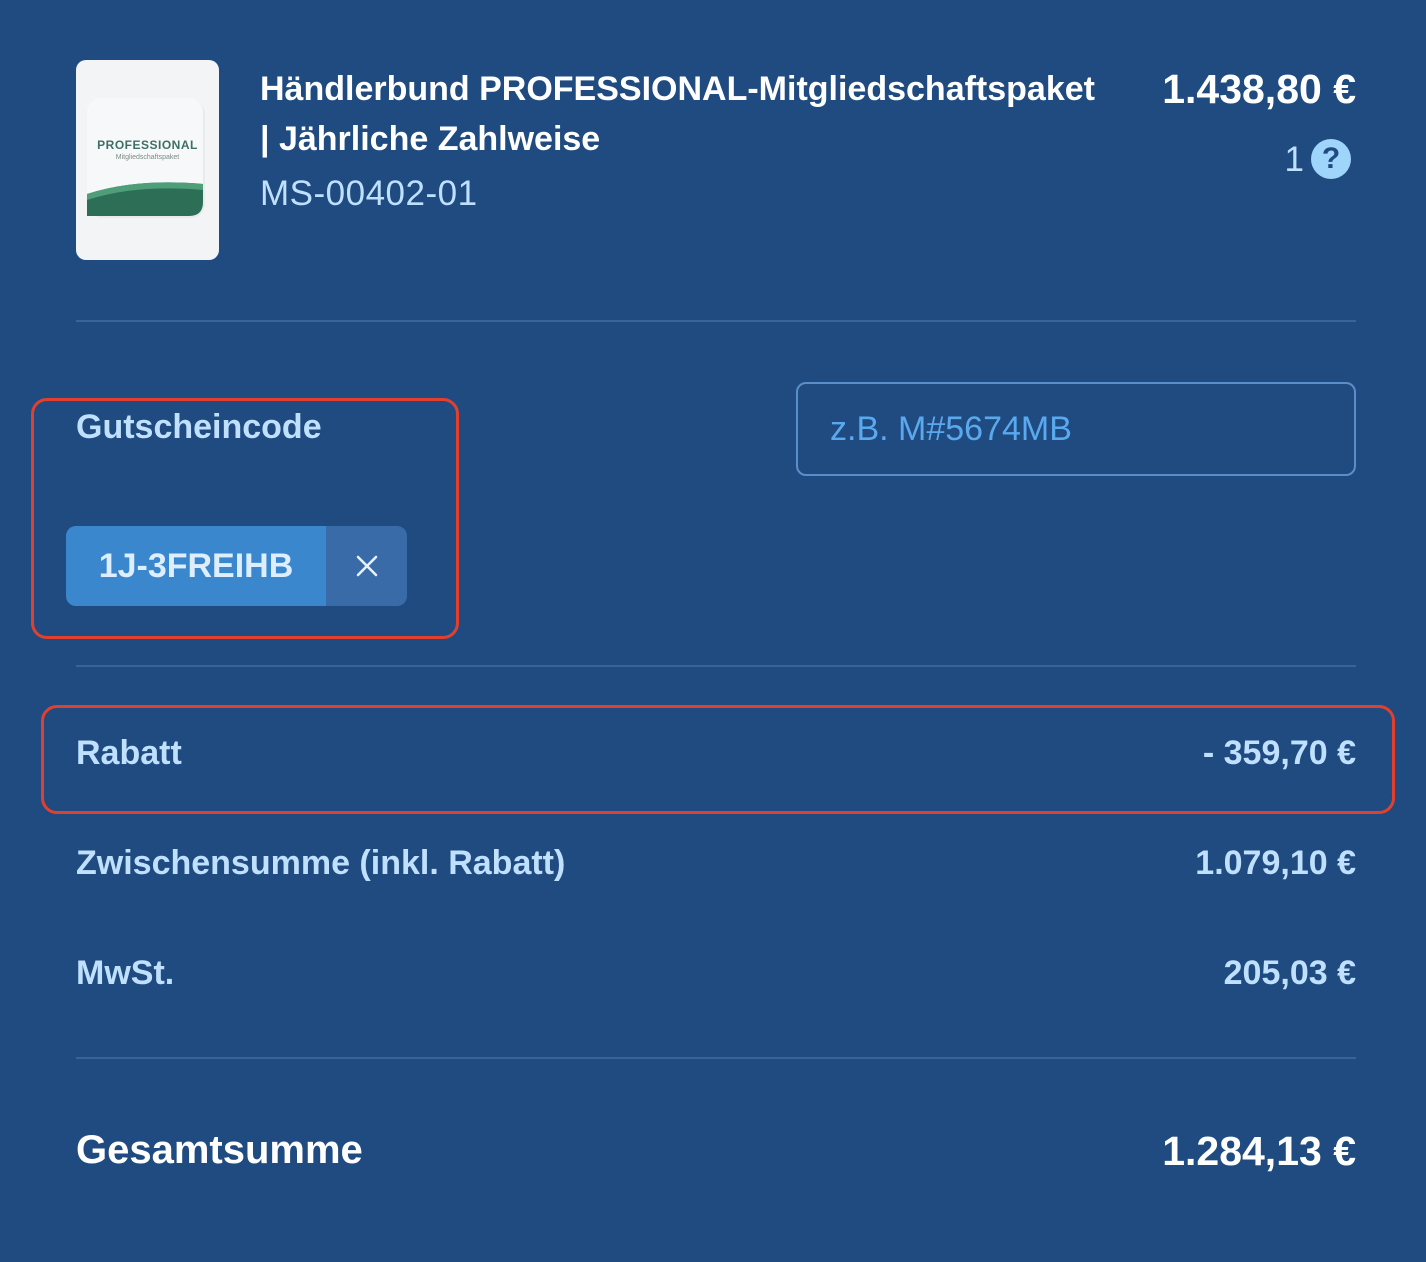 This screenshot has height=1262, width=1426. What do you see at coordinates (718, 759) in the screenshot?
I see `highlight-discount` at bounding box center [718, 759].